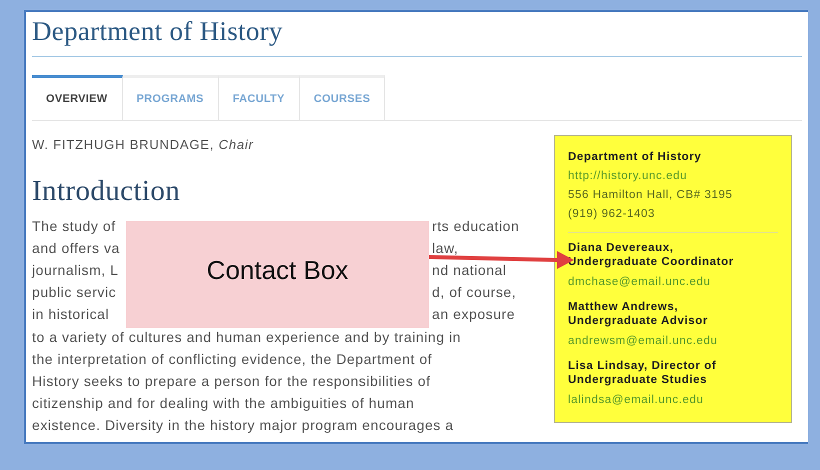 This screenshot has height=470, width=820. Describe the element at coordinates (643, 373) in the screenshot. I see `contact-title: Lisa Lindsay, Director of Undergraduate Studies` at that location.